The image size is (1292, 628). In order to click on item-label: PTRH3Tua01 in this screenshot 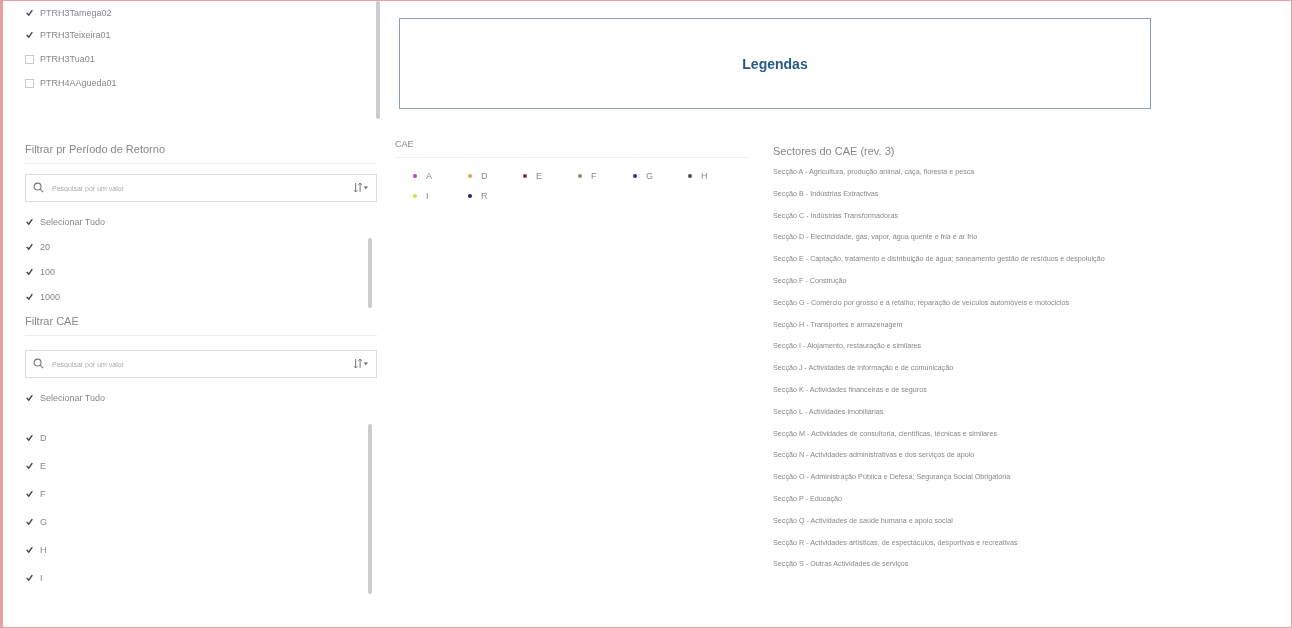, I will do `click(67, 59)`.